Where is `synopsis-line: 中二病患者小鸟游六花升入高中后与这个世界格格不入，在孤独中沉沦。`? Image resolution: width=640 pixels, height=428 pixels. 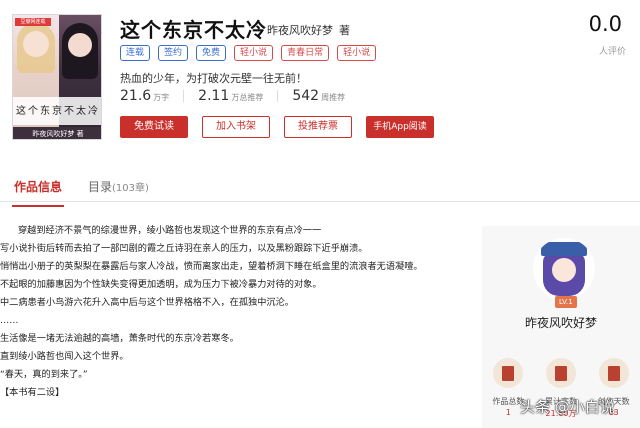
synopsis-line: 中二病患者小鸟游六花升入高中后与这个世界格格不入，在孤独中沉沦。 is located at coordinates (147, 302).